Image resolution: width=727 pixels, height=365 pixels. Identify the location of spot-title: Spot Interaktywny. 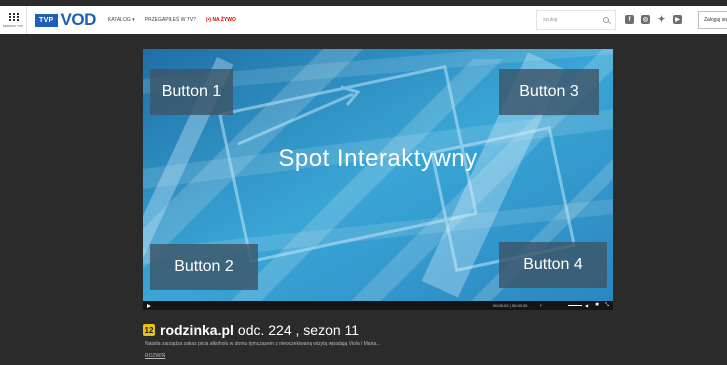
(378, 158).